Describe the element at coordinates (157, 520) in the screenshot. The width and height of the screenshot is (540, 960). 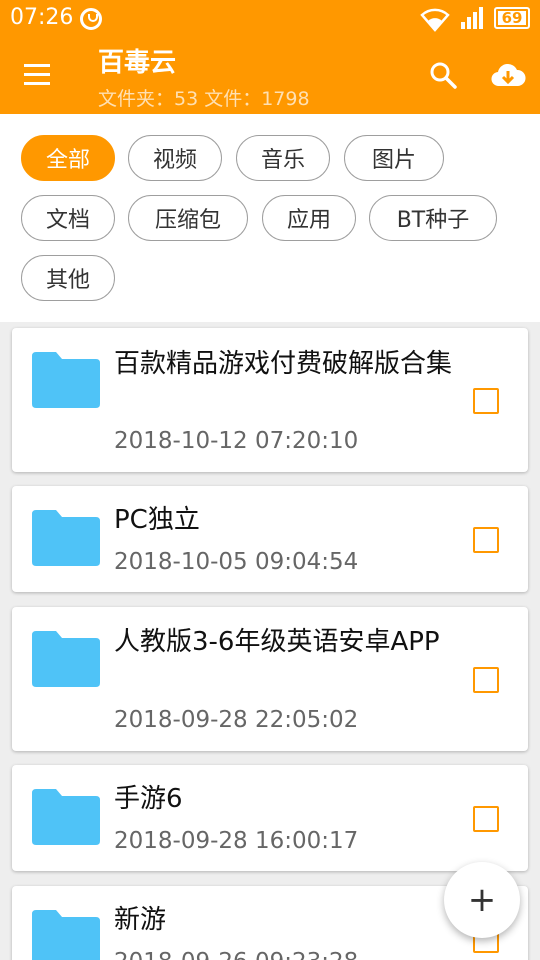
I see `file-name: PC独立` at that location.